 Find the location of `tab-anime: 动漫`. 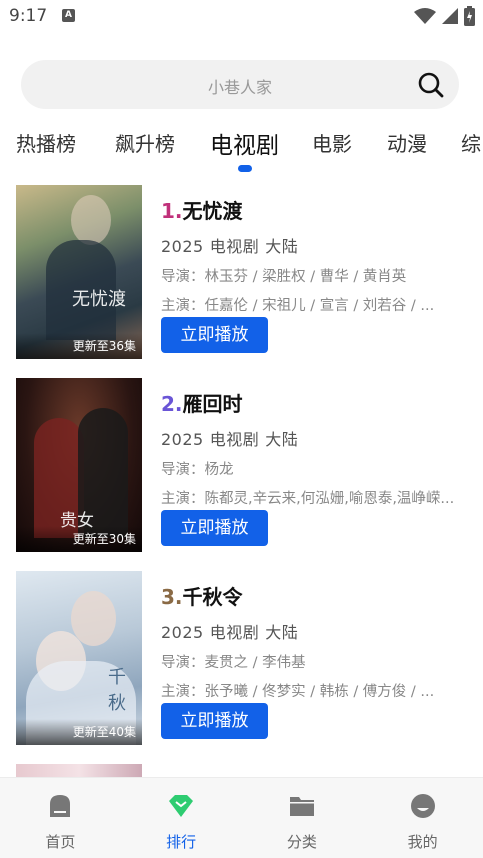

tab-anime: 动漫 is located at coordinates (407, 142).